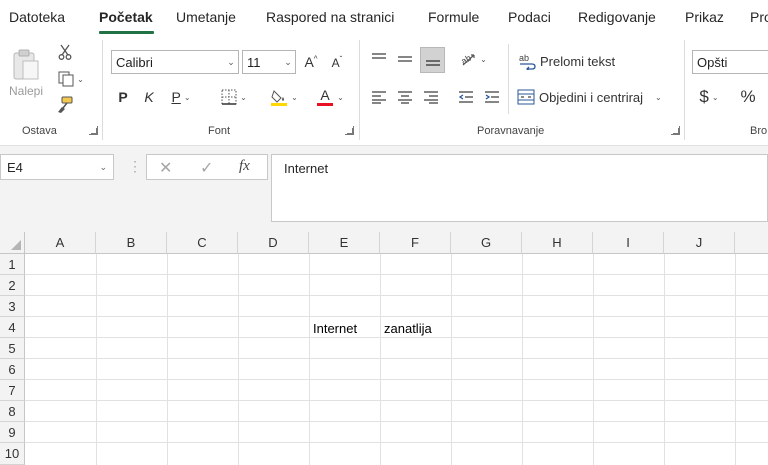 Image resolution: width=768 pixels, height=465 pixels. I want to click on fill-color-button: ⌄, so click(284, 97).